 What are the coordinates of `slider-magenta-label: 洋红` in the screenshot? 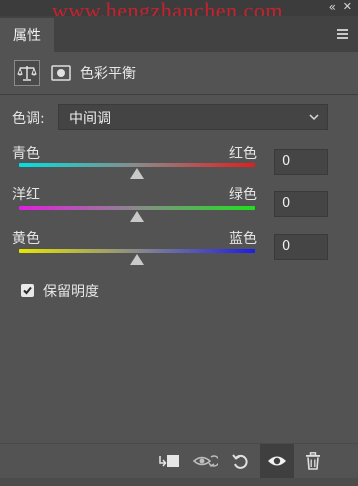 It's located at (26, 195).